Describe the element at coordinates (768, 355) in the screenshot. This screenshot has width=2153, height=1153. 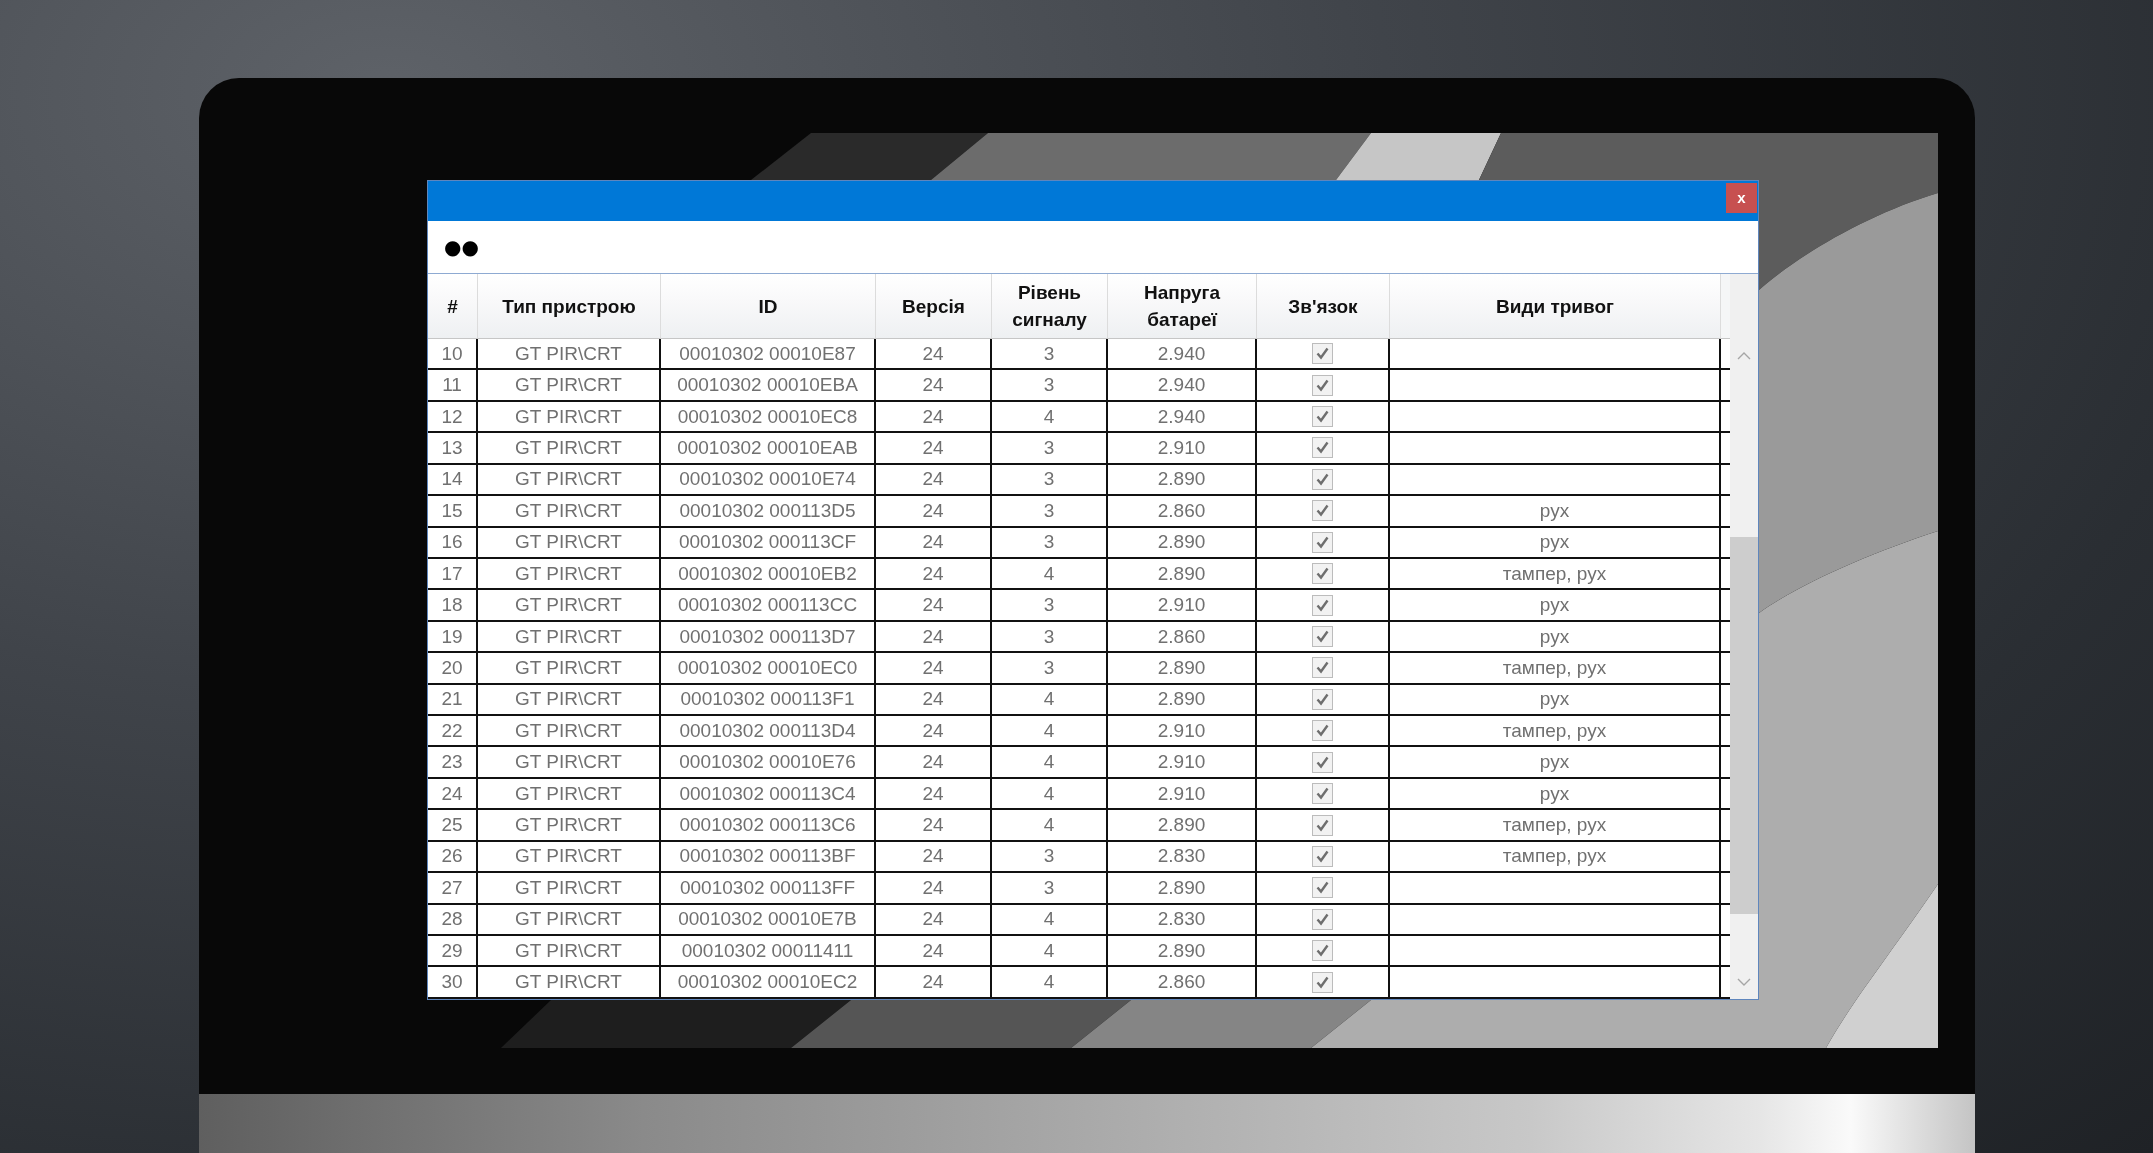
I see `table-cell: 00010302 00010E87` at that location.